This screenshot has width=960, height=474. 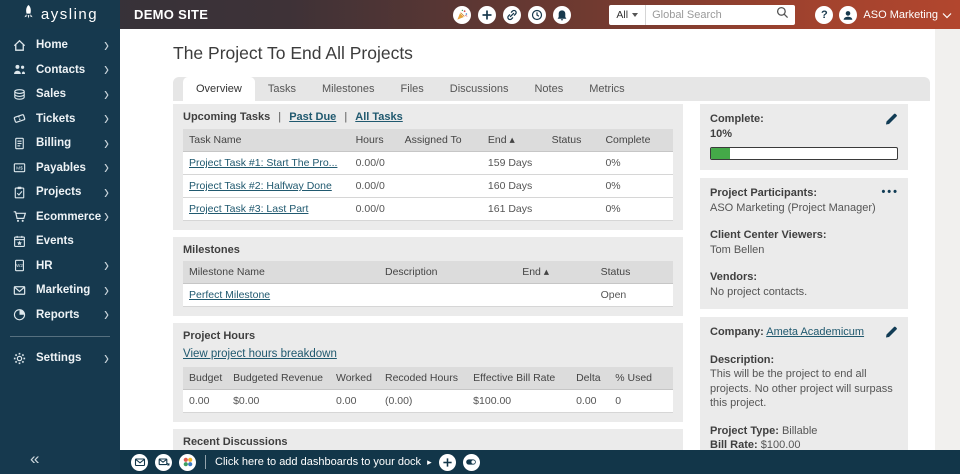 What do you see at coordinates (187, 462) in the screenshot?
I see `dock-community-button` at bounding box center [187, 462].